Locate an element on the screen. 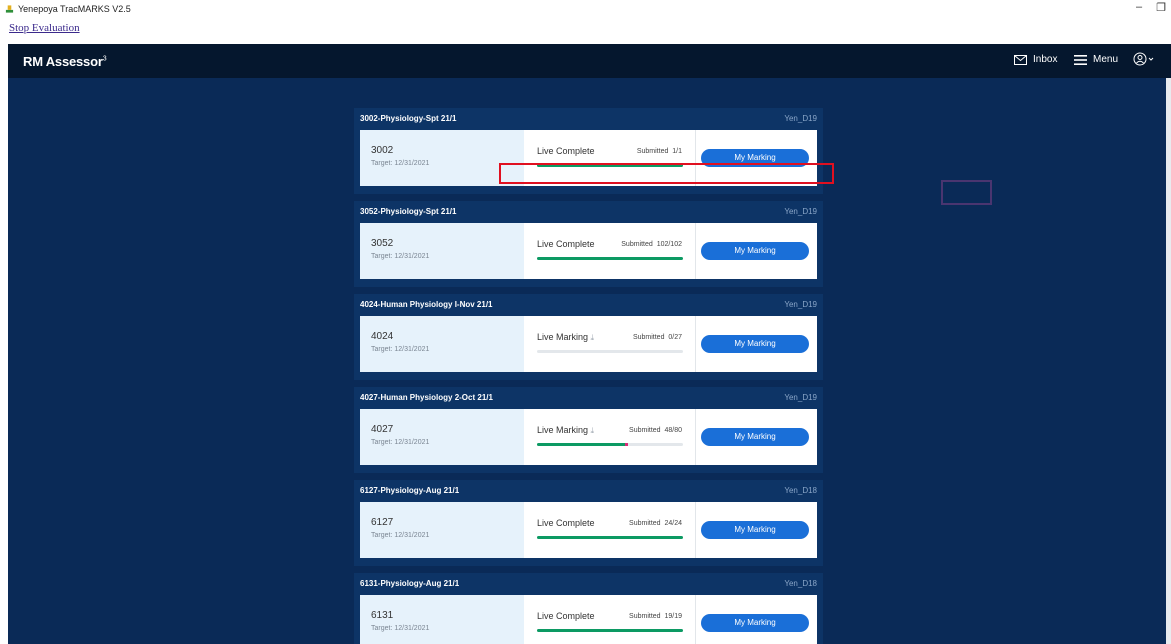  qig-code: 6131 is located at coordinates (382, 615).